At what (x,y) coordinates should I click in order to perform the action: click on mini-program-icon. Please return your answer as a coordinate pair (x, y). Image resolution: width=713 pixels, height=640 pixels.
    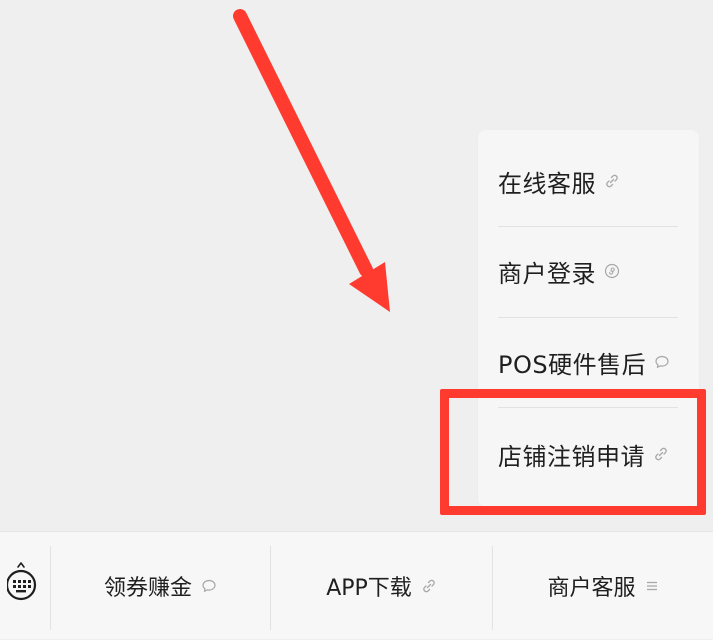
    Looking at the image, I should click on (612, 271).